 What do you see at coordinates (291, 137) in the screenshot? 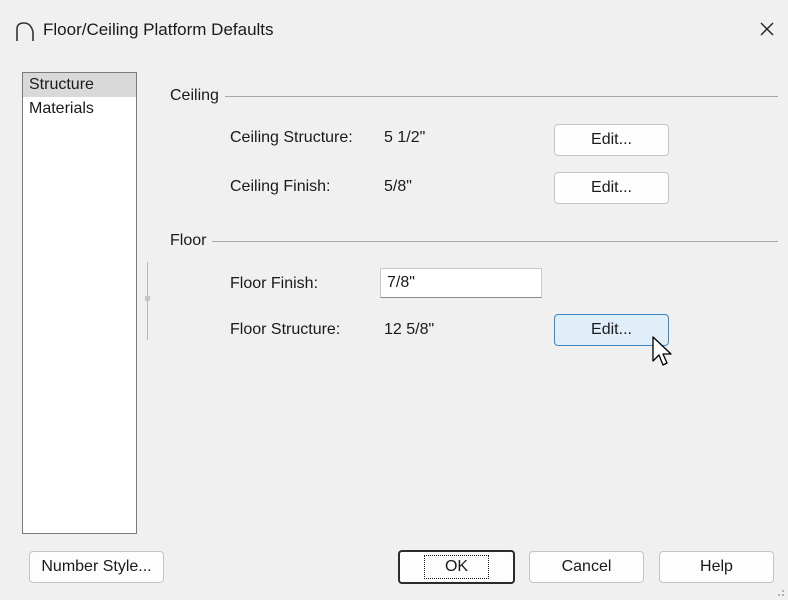
I see `ceiling-structure-label: Ceiling Structure:` at bounding box center [291, 137].